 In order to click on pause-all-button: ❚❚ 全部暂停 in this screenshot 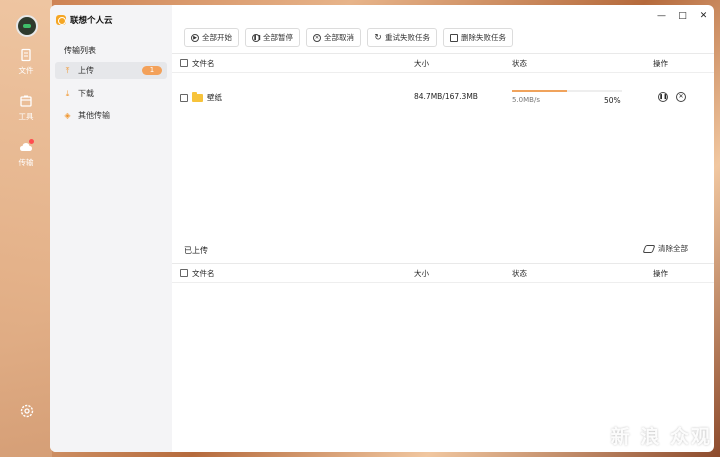, I will do `click(272, 37)`.